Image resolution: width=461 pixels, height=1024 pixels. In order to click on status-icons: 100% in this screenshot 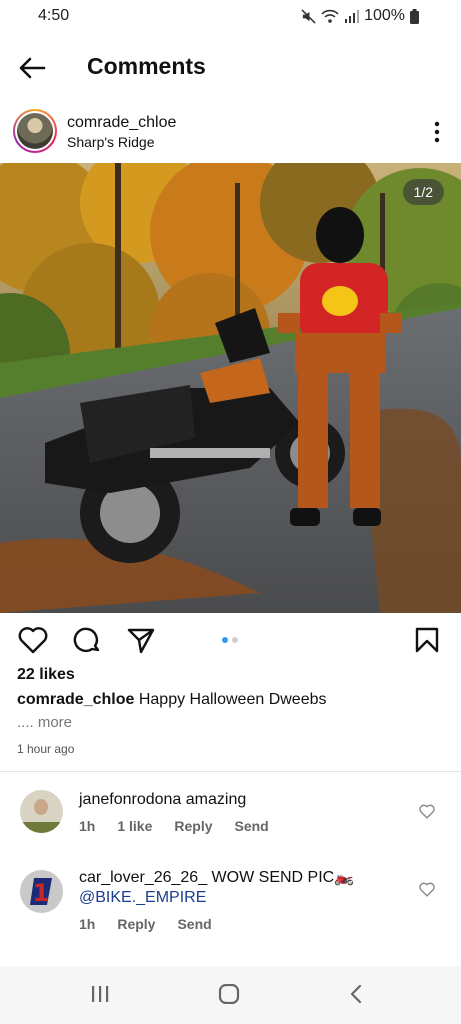, I will do `click(360, 16)`.